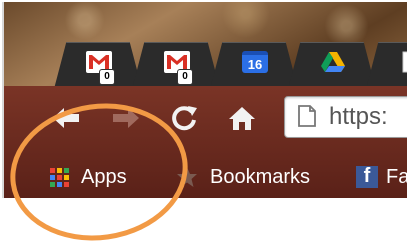  I want to click on facebook-label: Fa, so click(396, 176).